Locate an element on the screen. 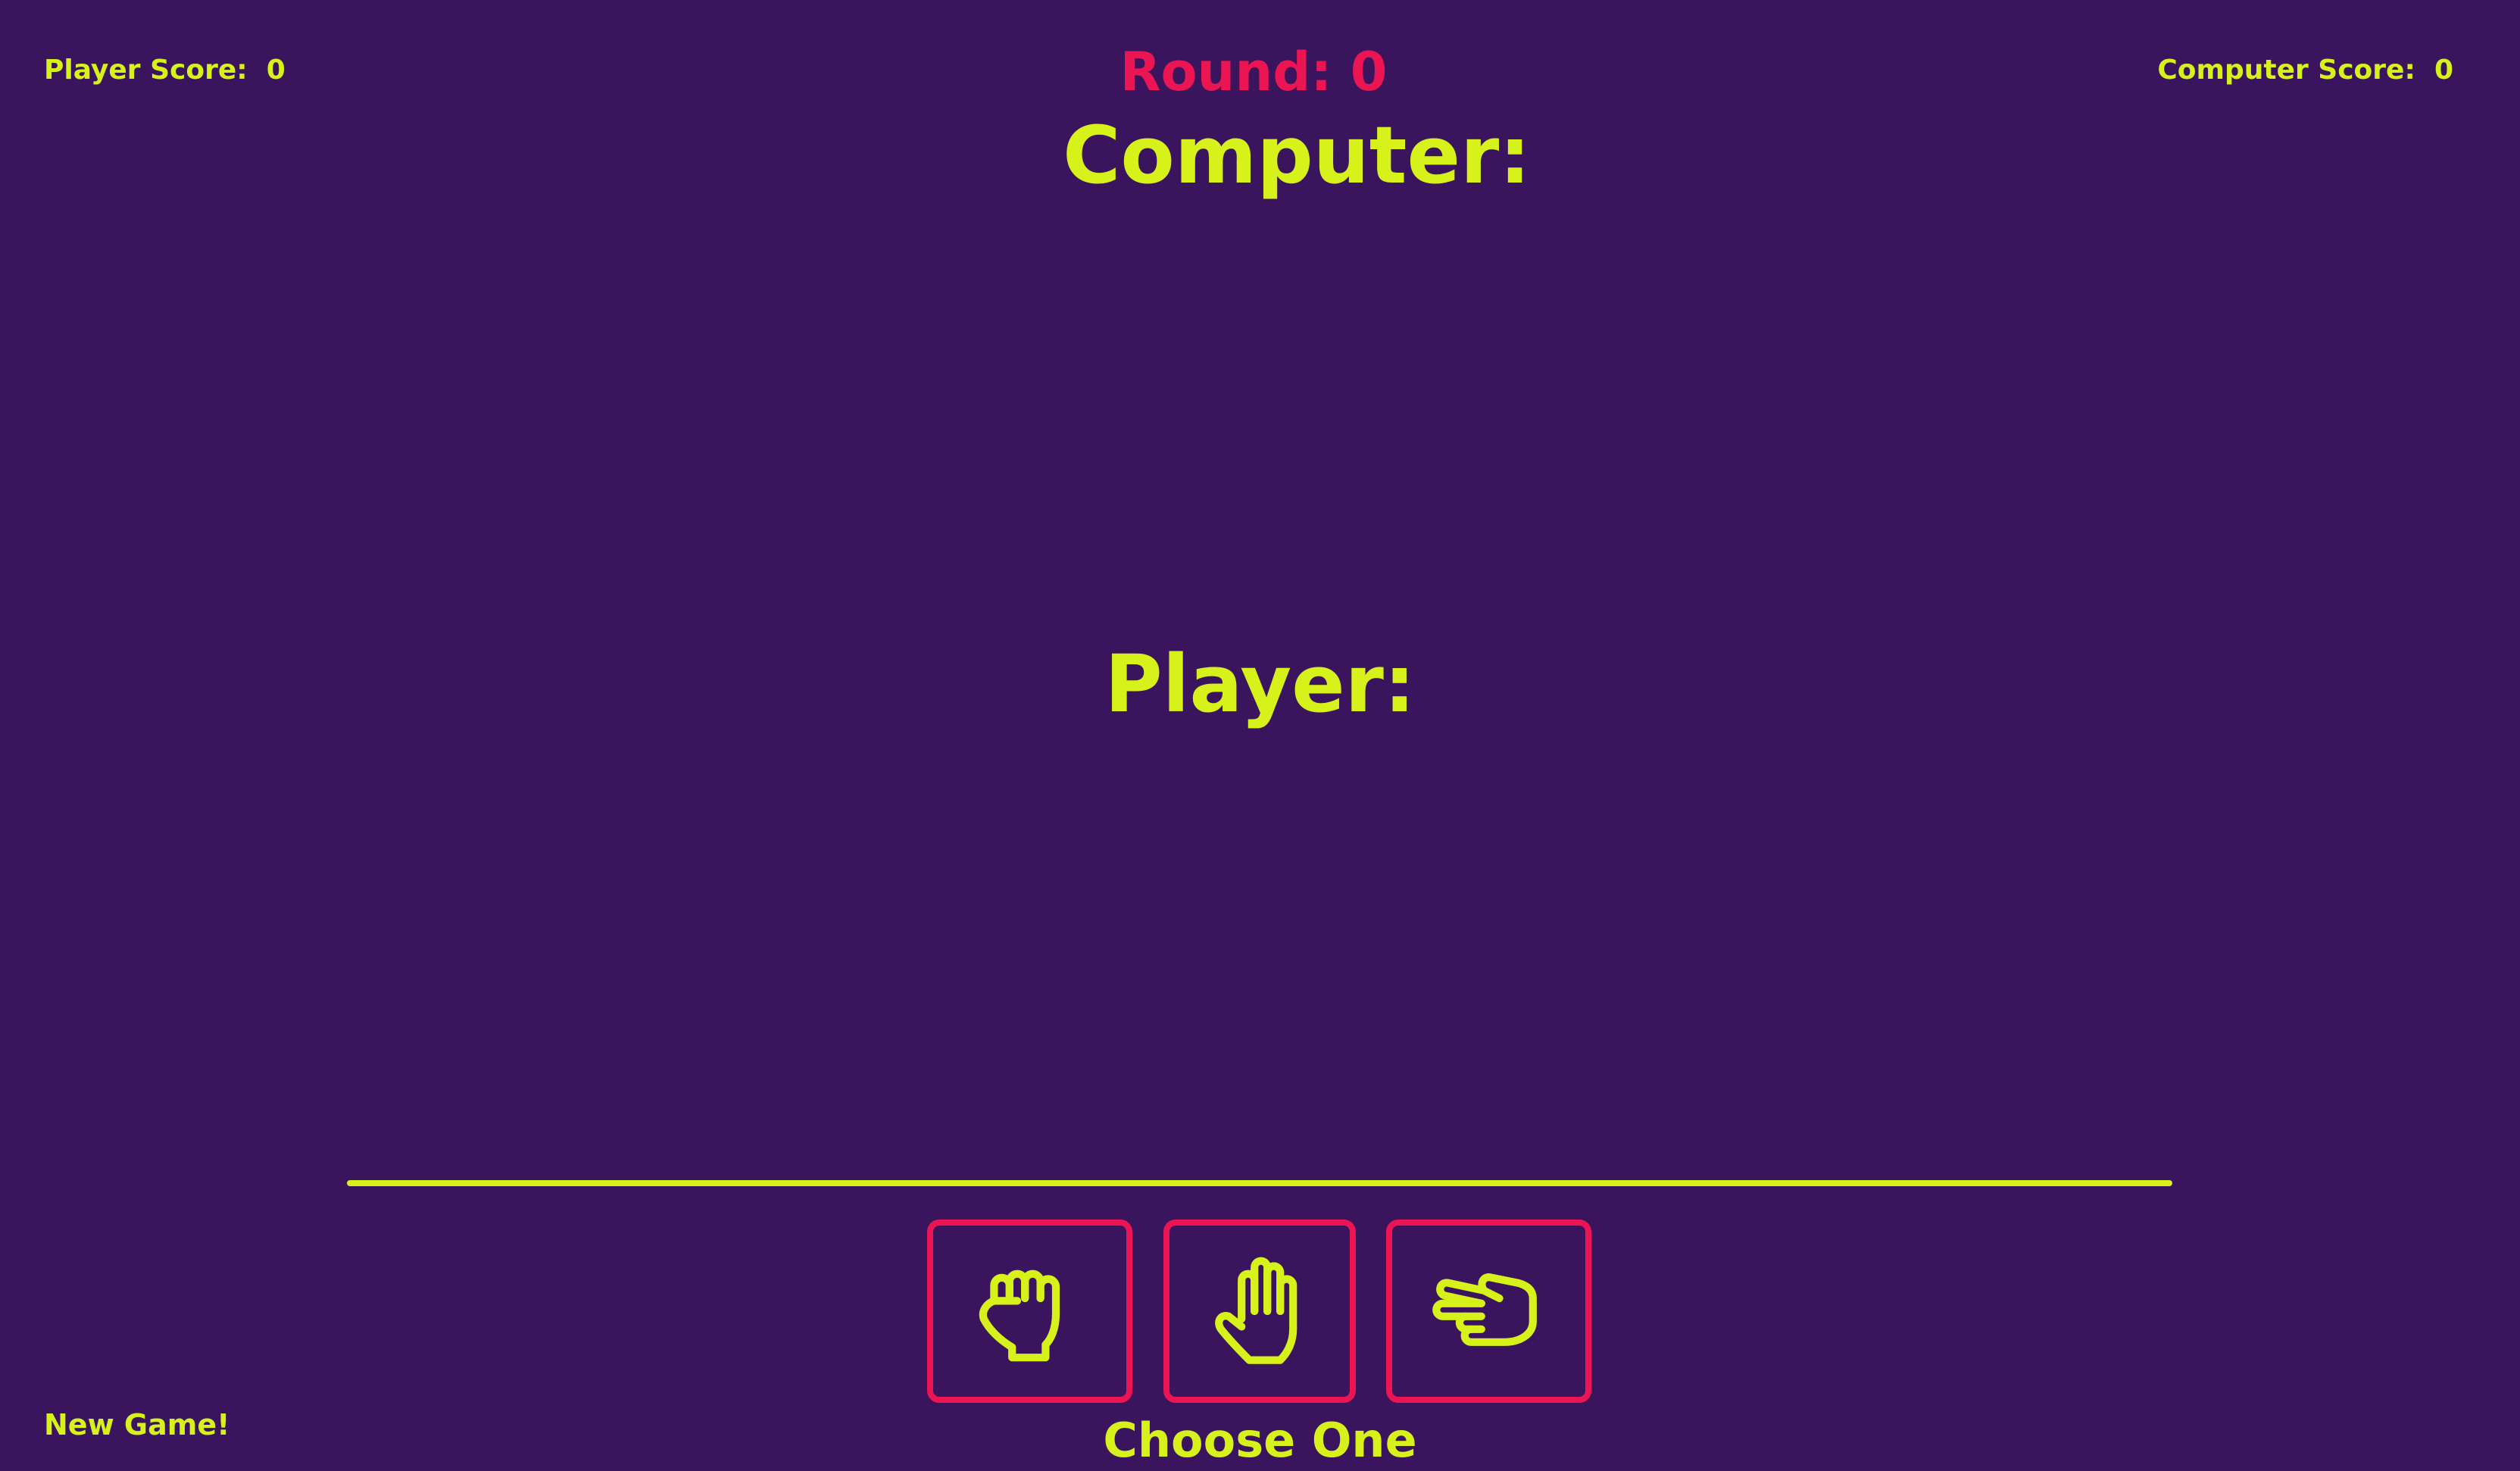 Image resolution: width=2520 pixels, height=1471 pixels. choose-one-prompt: Choose One is located at coordinates (1260, 1440).